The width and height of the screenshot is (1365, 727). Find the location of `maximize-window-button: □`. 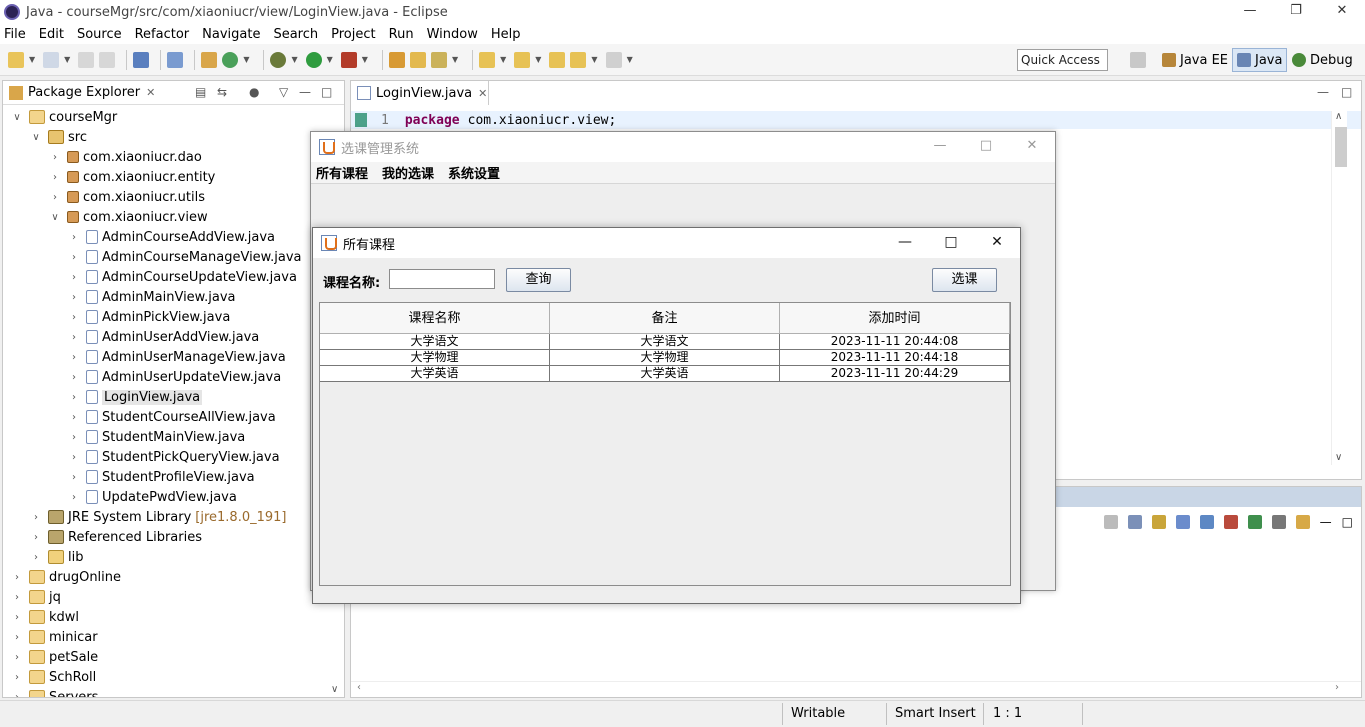

maximize-window-button: □ is located at coordinates (986, 147).